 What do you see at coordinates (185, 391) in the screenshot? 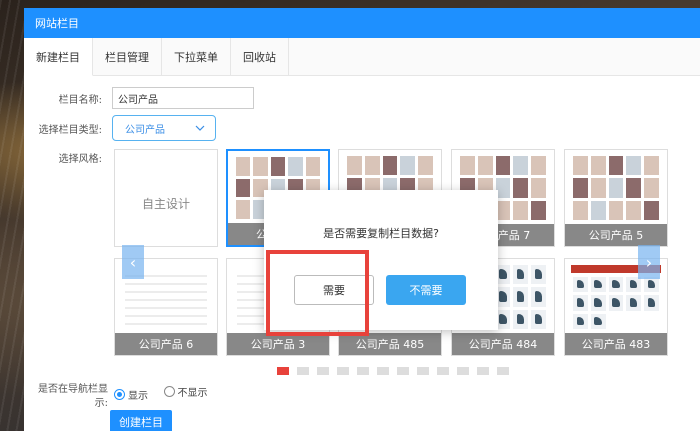
I see `radio-hide: 不显示` at bounding box center [185, 391].